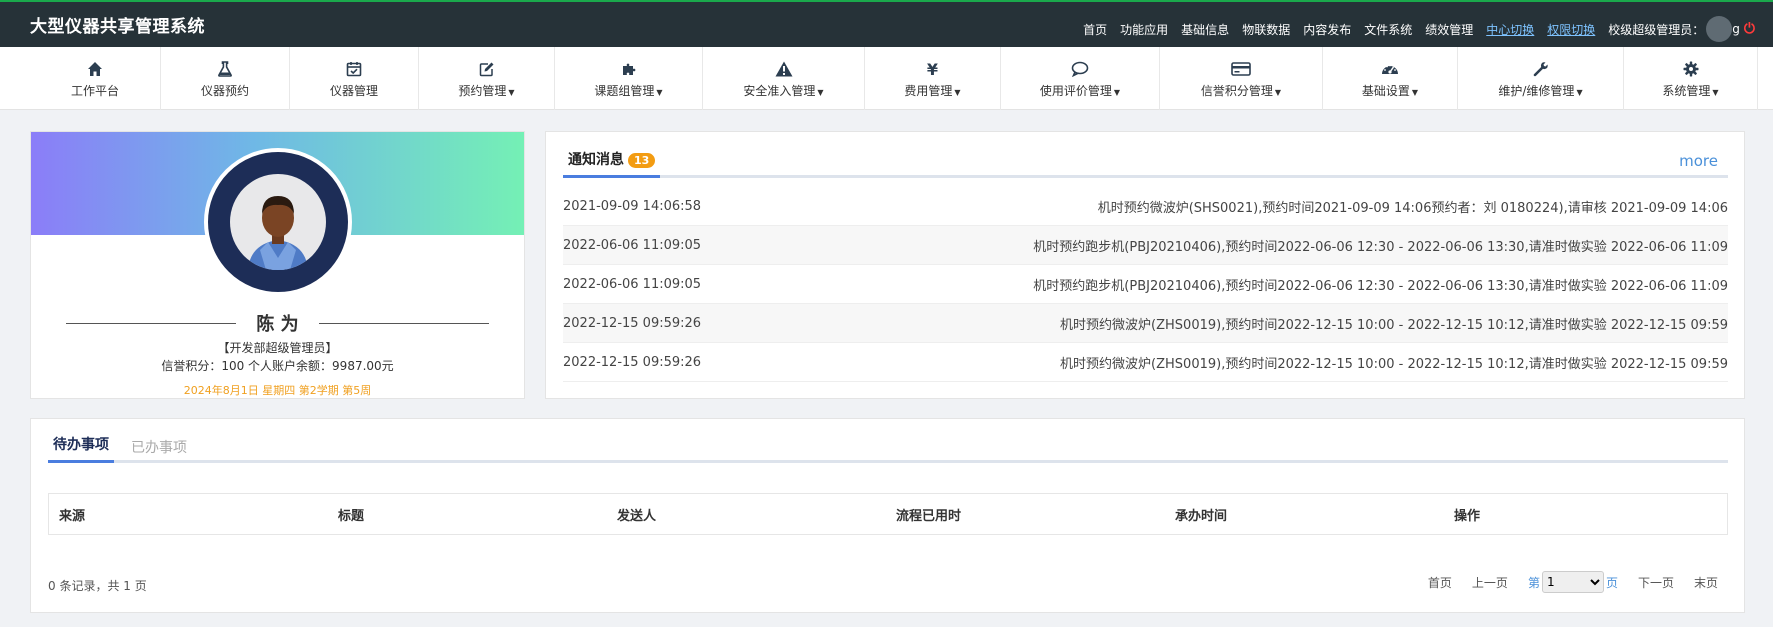 The height and width of the screenshot is (627, 1773). What do you see at coordinates (277, 366) in the screenshot?
I see `profile-credit-balance: 信誉积分：100 个人账户余额：9987.00元` at bounding box center [277, 366].